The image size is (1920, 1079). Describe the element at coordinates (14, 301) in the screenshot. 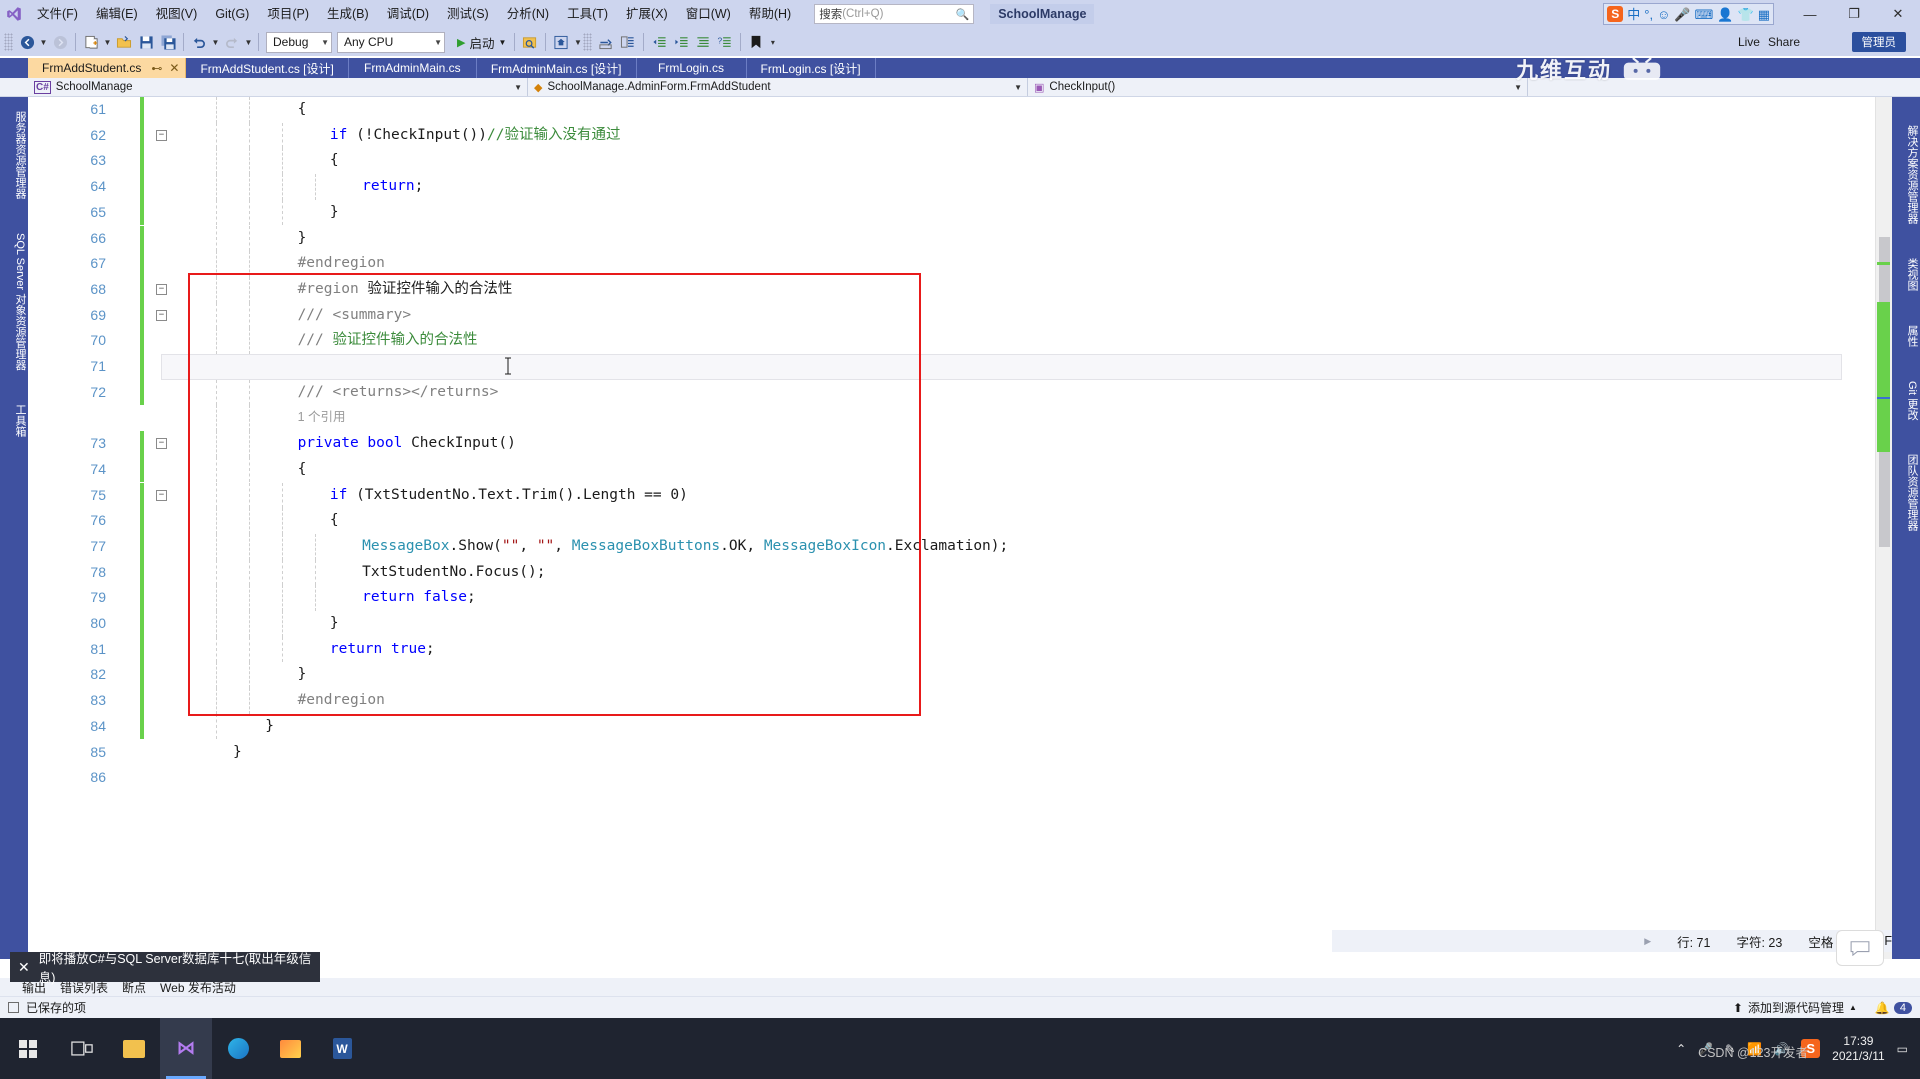

I see `sidebar-item-sql-server-object-explorer: SQL Server 对象资源管理器` at that location.